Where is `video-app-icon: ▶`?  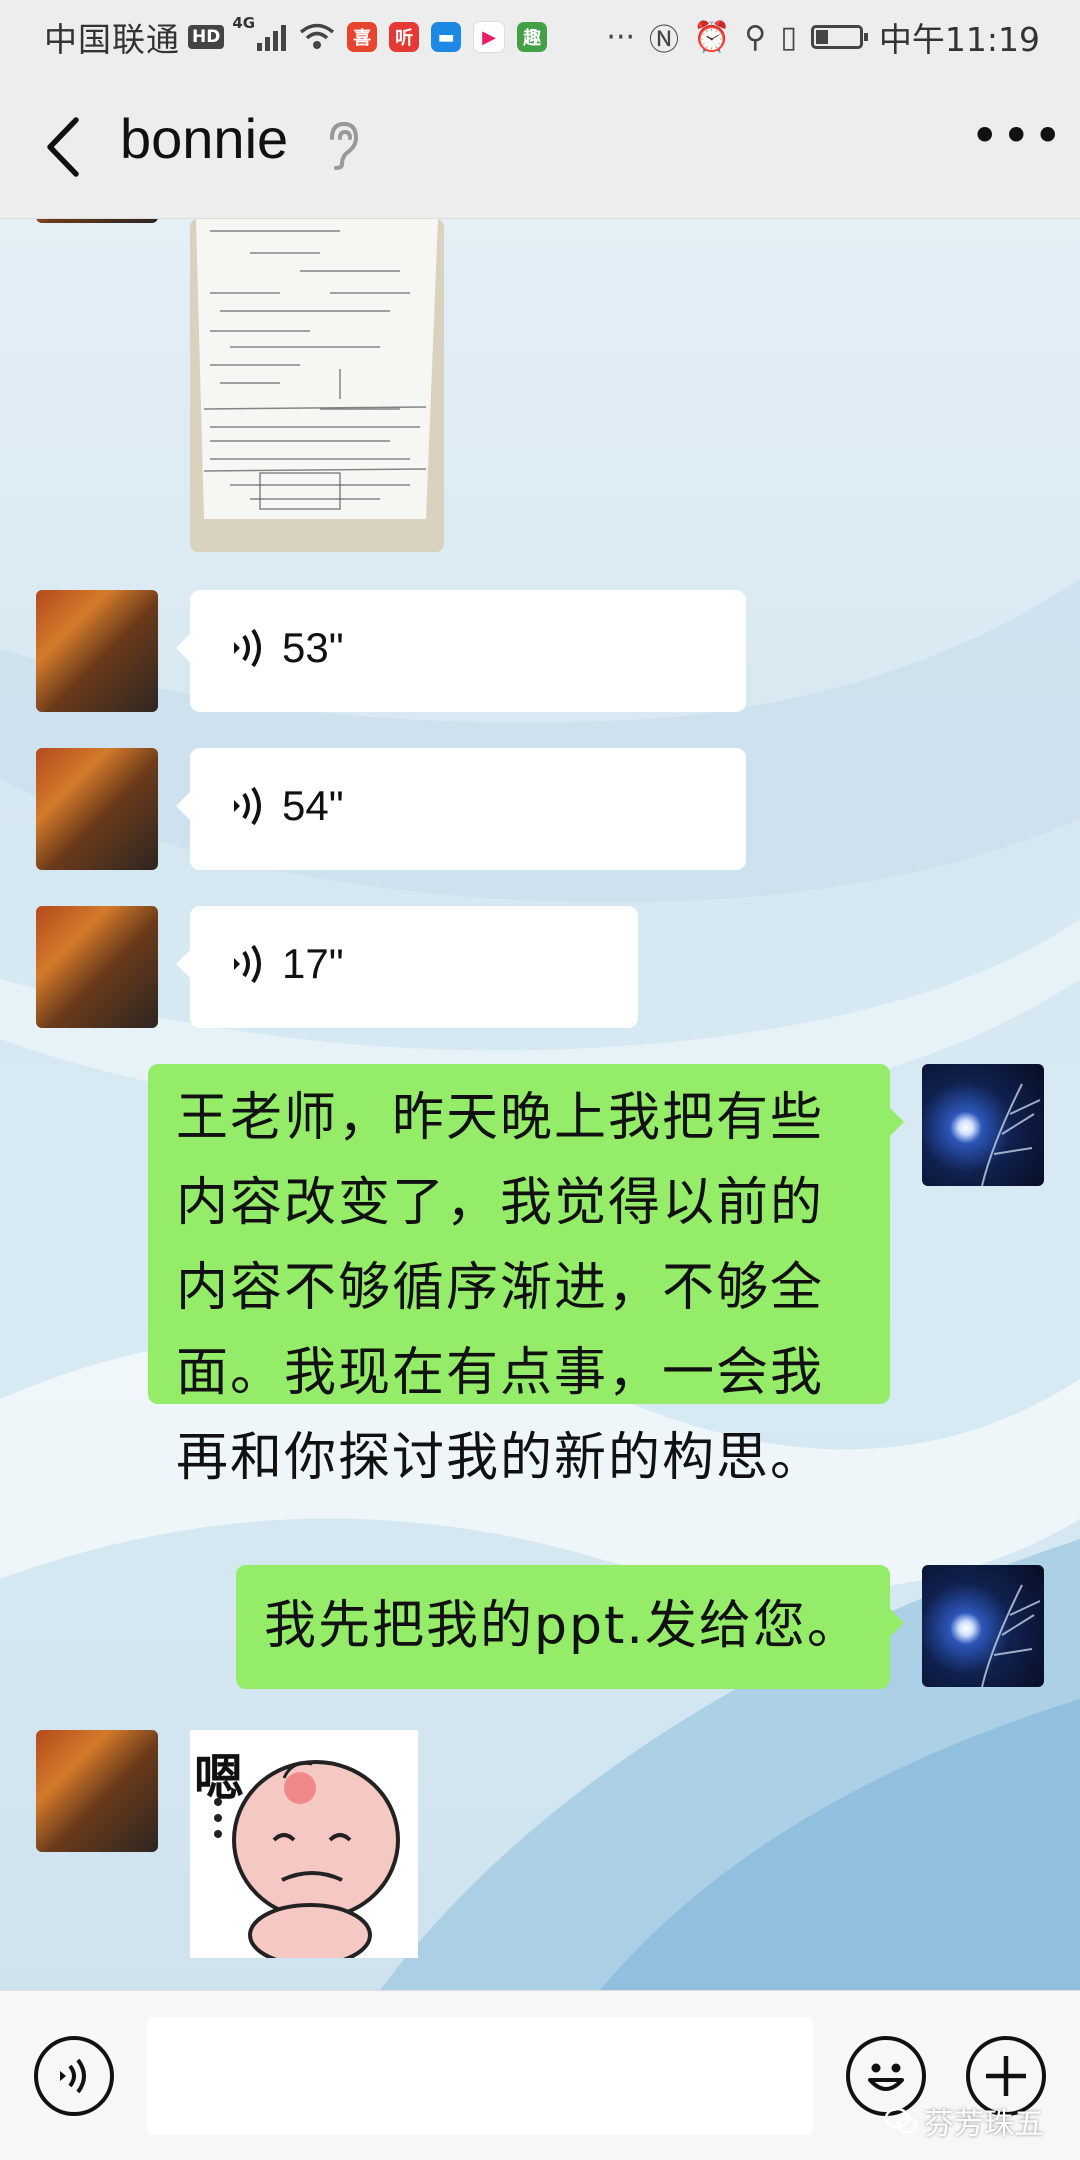 video-app-icon: ▶ is located at coordinates (489, 37).